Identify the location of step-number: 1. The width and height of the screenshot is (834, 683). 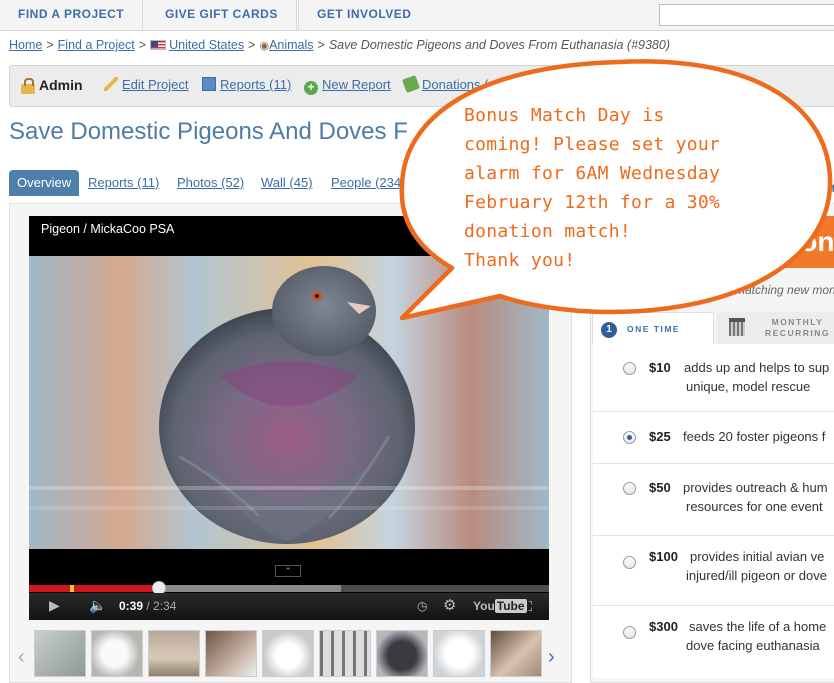
(609, 330).